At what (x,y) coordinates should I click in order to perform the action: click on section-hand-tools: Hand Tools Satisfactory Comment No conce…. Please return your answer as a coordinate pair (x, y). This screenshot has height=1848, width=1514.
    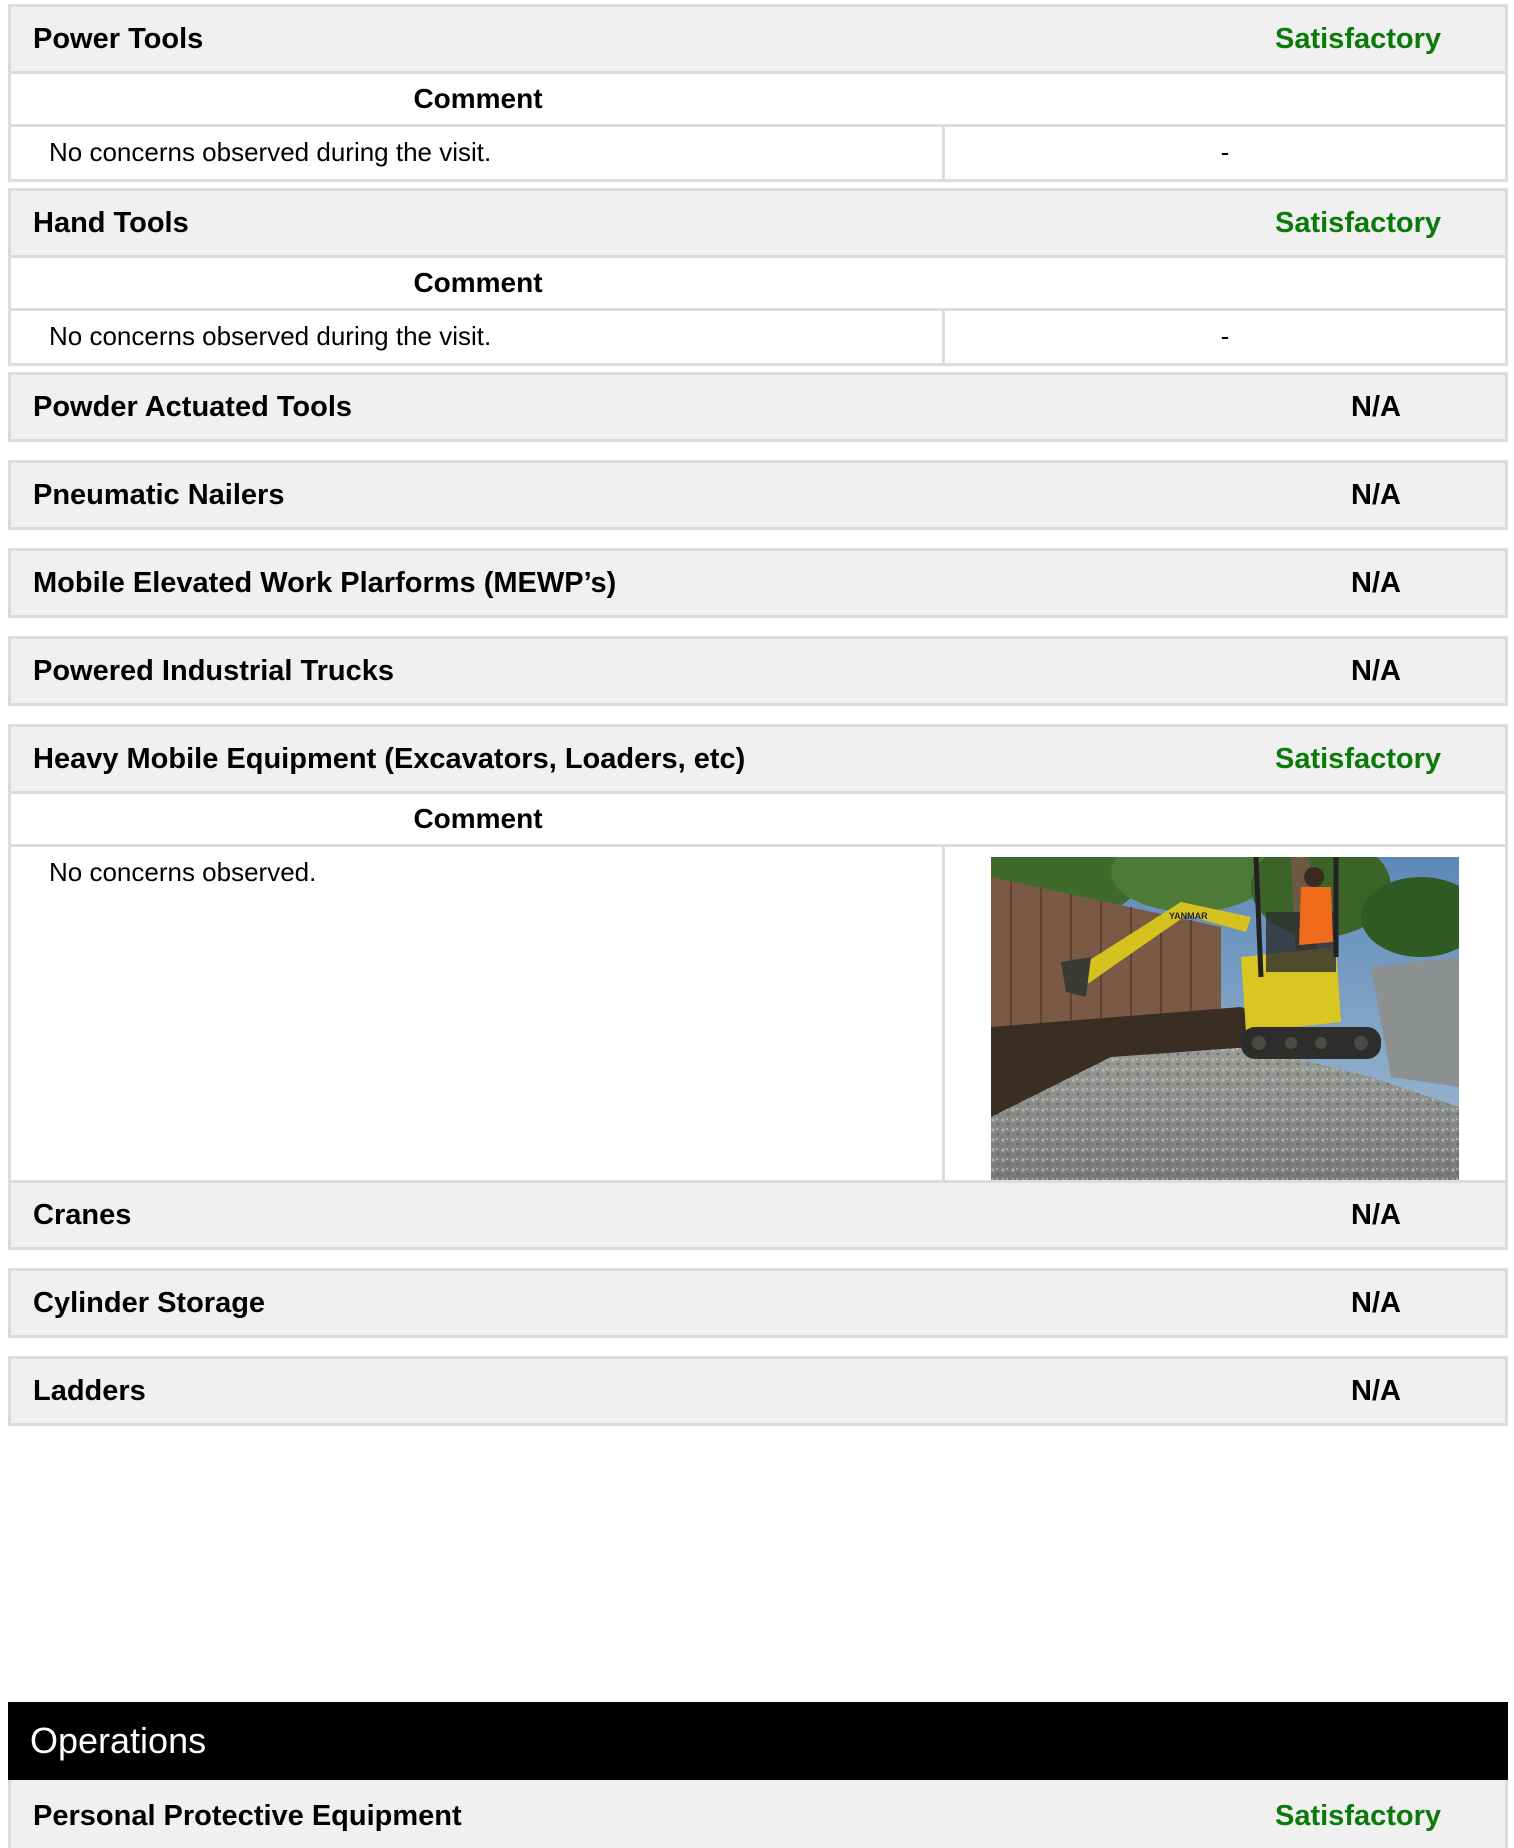
    Looking at the image, I should click on (758, 277).